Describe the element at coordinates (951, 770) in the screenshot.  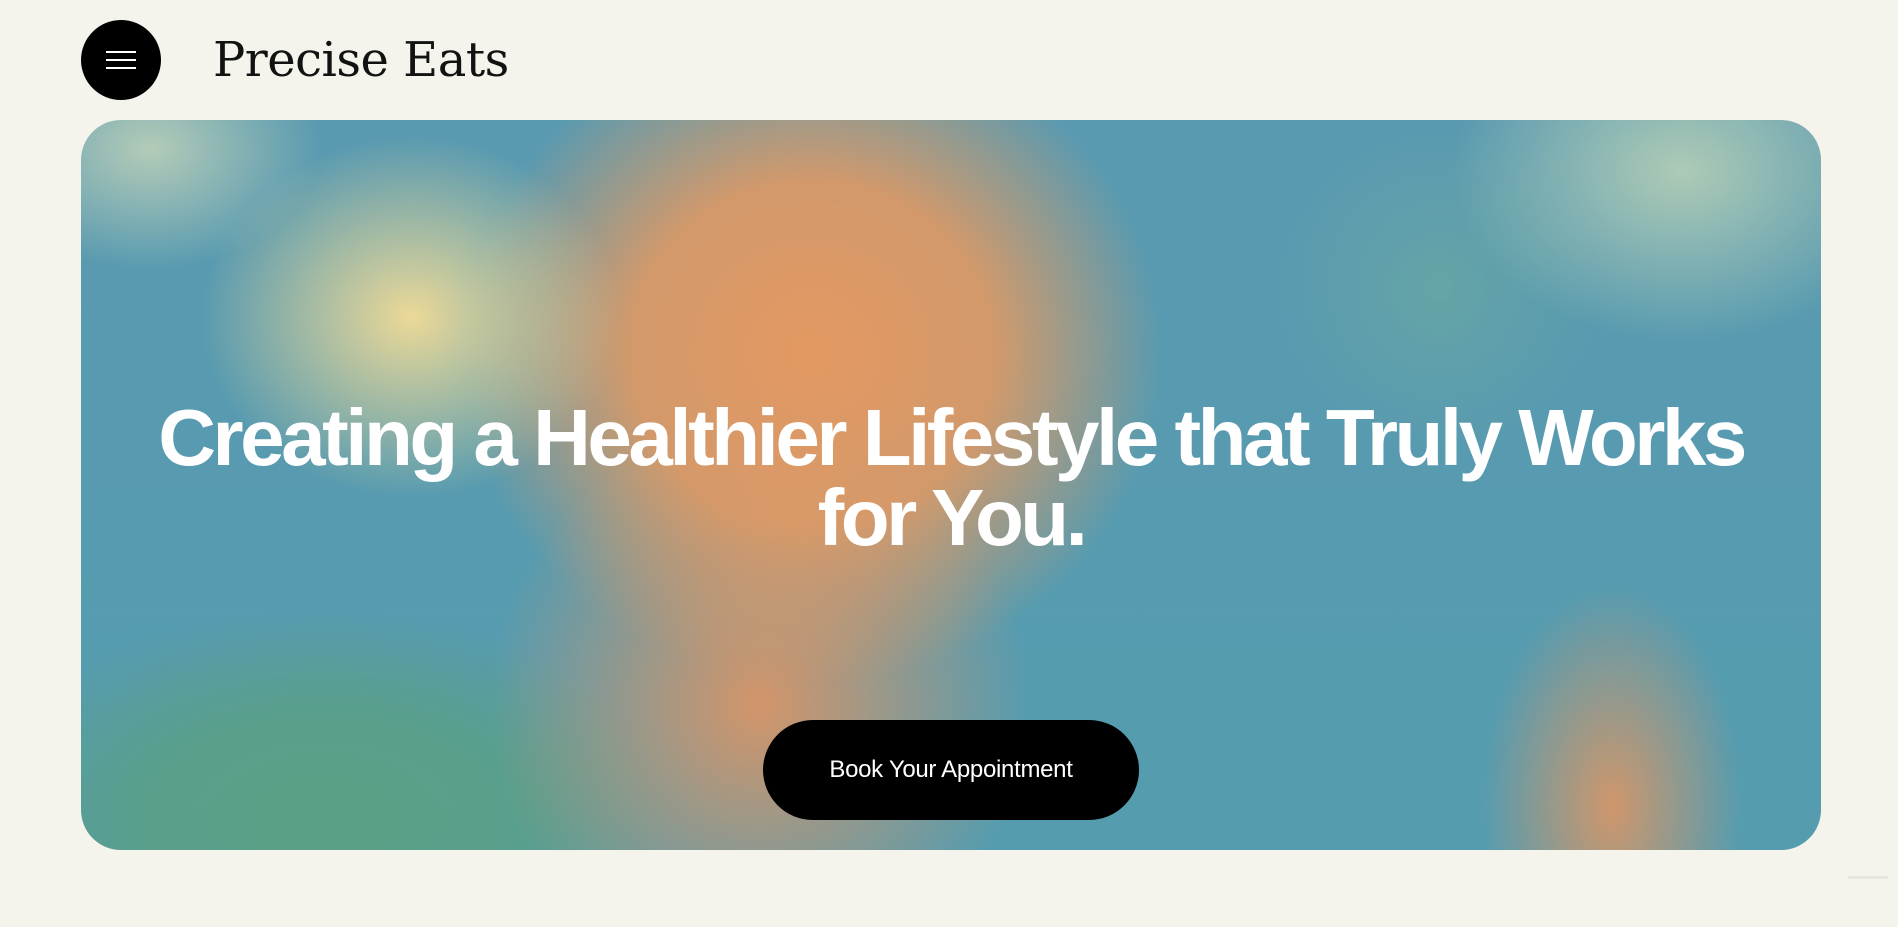
I see `book-appointment-button: Book Your Appointment` at that location.